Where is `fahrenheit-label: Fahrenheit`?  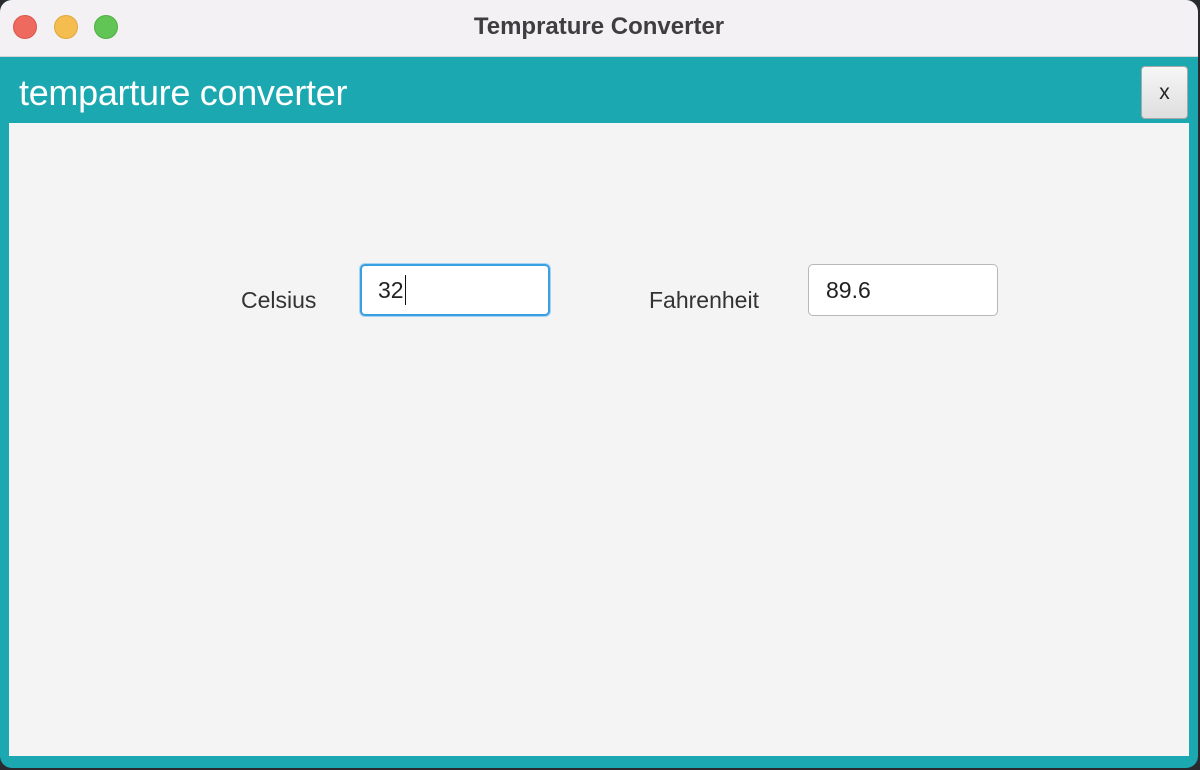
fahrenheit-label: Fahrenheit is located at coordinates (704, 300).